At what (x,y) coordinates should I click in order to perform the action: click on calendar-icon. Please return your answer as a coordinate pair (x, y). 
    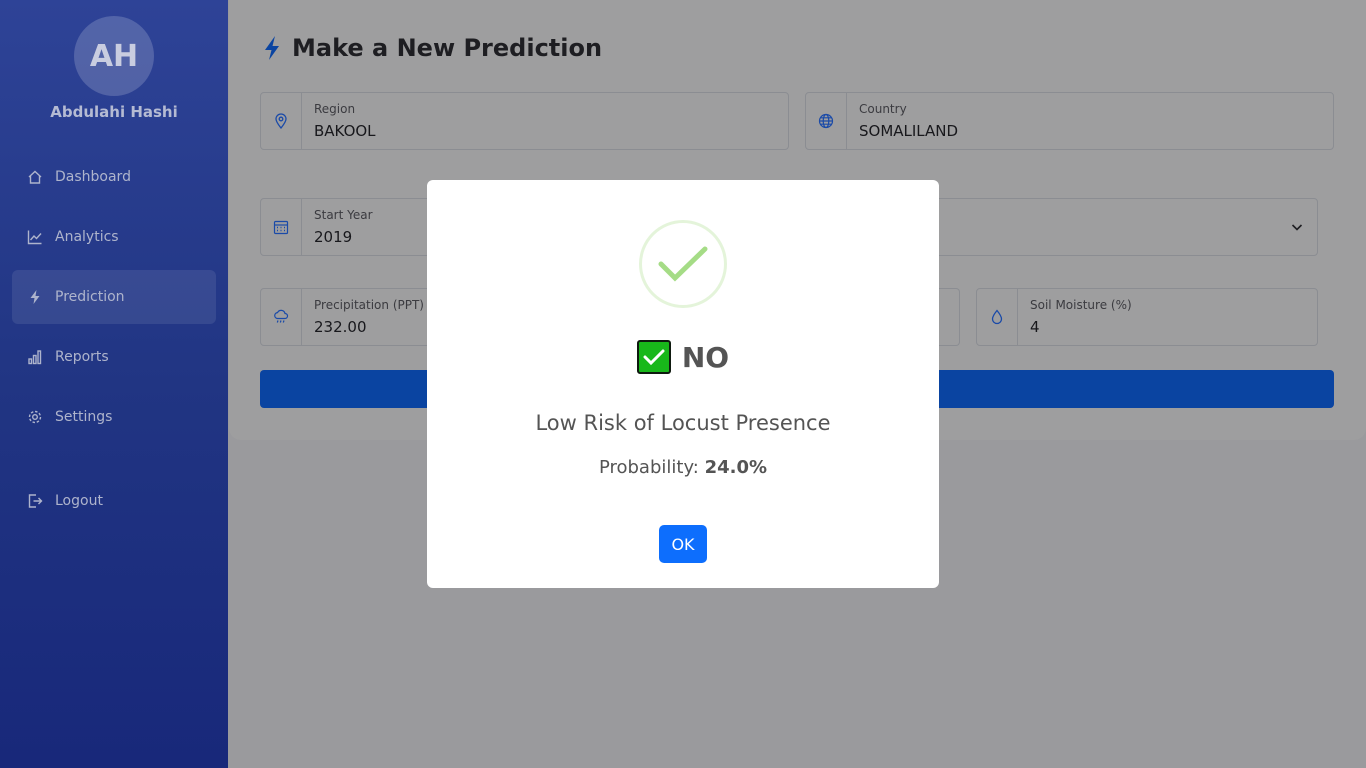
    Looking at the image, I should click on (281, 227).